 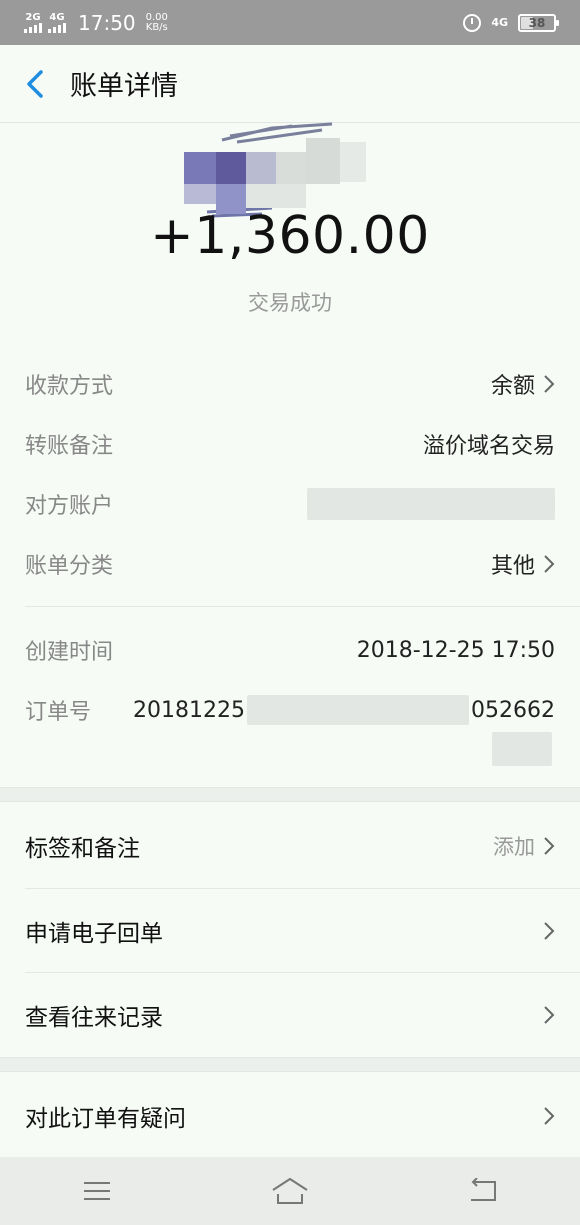 What do you see at coordinates (512, 566) in the screenshot?
I see `category-value: 其他` at bounding box center [512, 566].